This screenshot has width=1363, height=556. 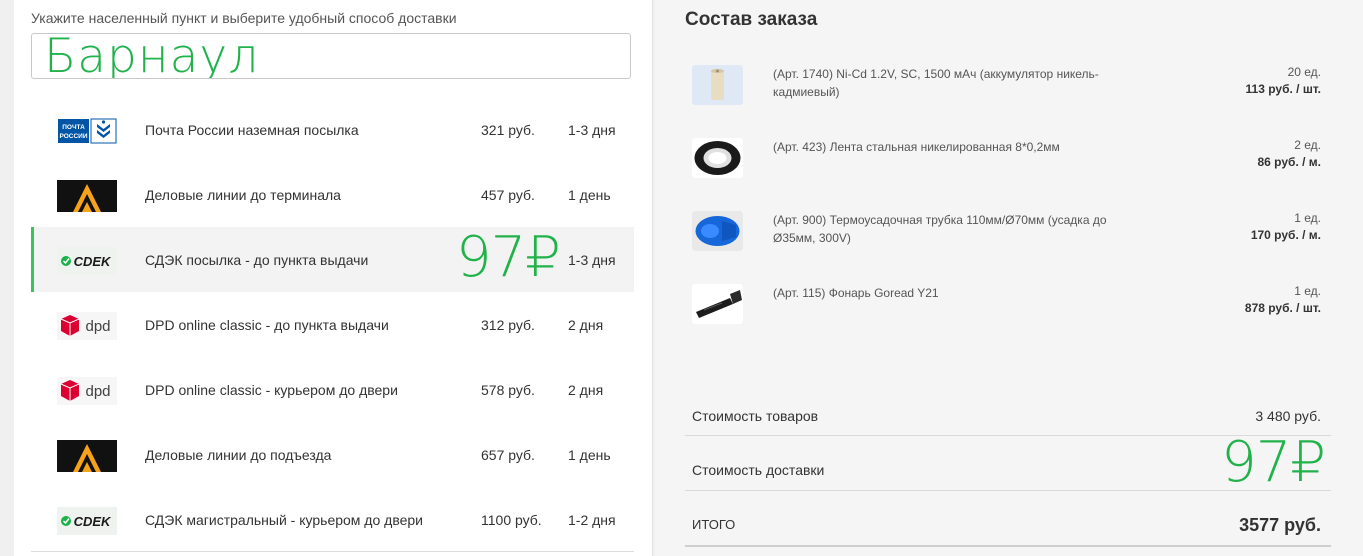 What do you see at coordinates (508, 257) in the screenshot?
I see `delivery-option-price: 97₽` at bounding box center [508, 257].